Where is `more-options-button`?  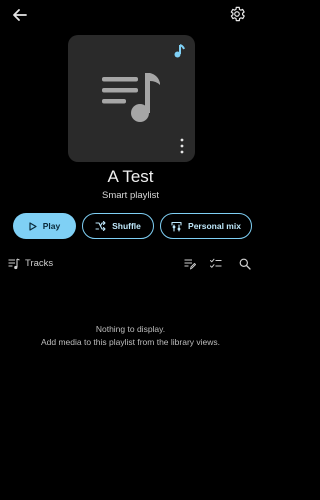
more-options-button is located at coordinates (182, 146).